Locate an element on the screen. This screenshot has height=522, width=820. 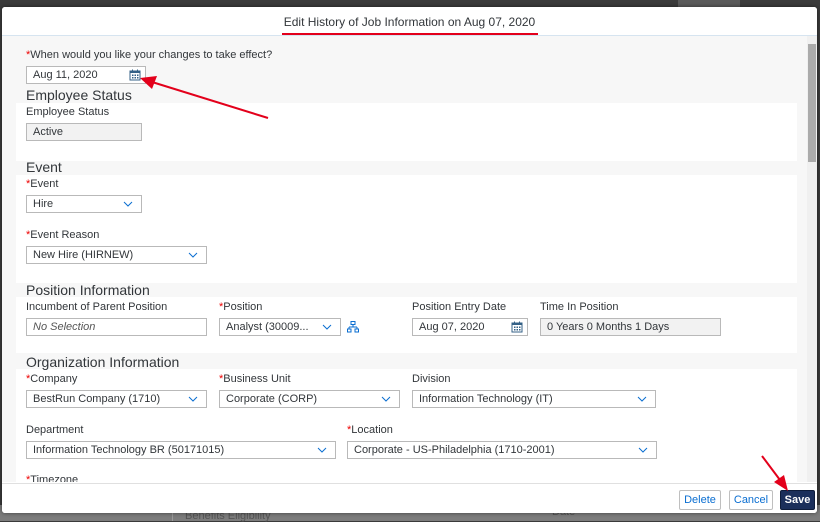
location-label-text: Location is located at coordinates (372, 430).